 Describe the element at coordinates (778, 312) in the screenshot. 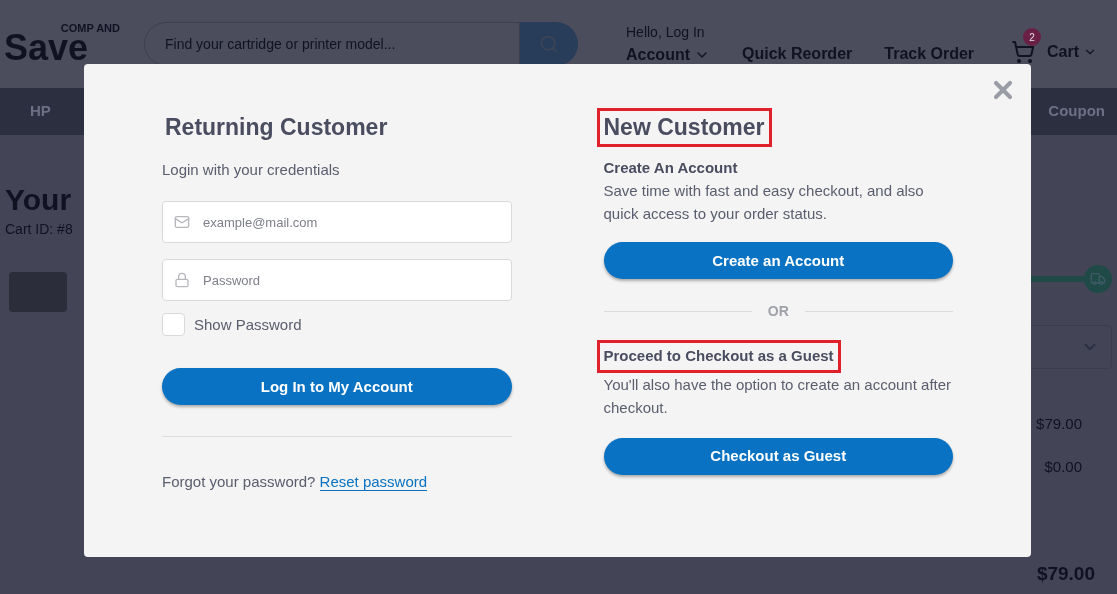

I see `or-divider-text: OR` at that location.